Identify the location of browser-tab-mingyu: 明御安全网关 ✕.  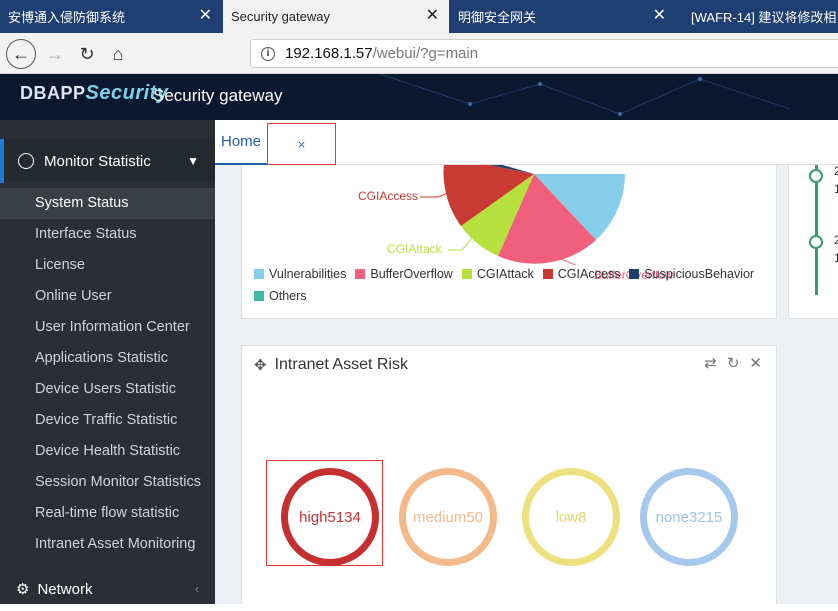
(563, 16).